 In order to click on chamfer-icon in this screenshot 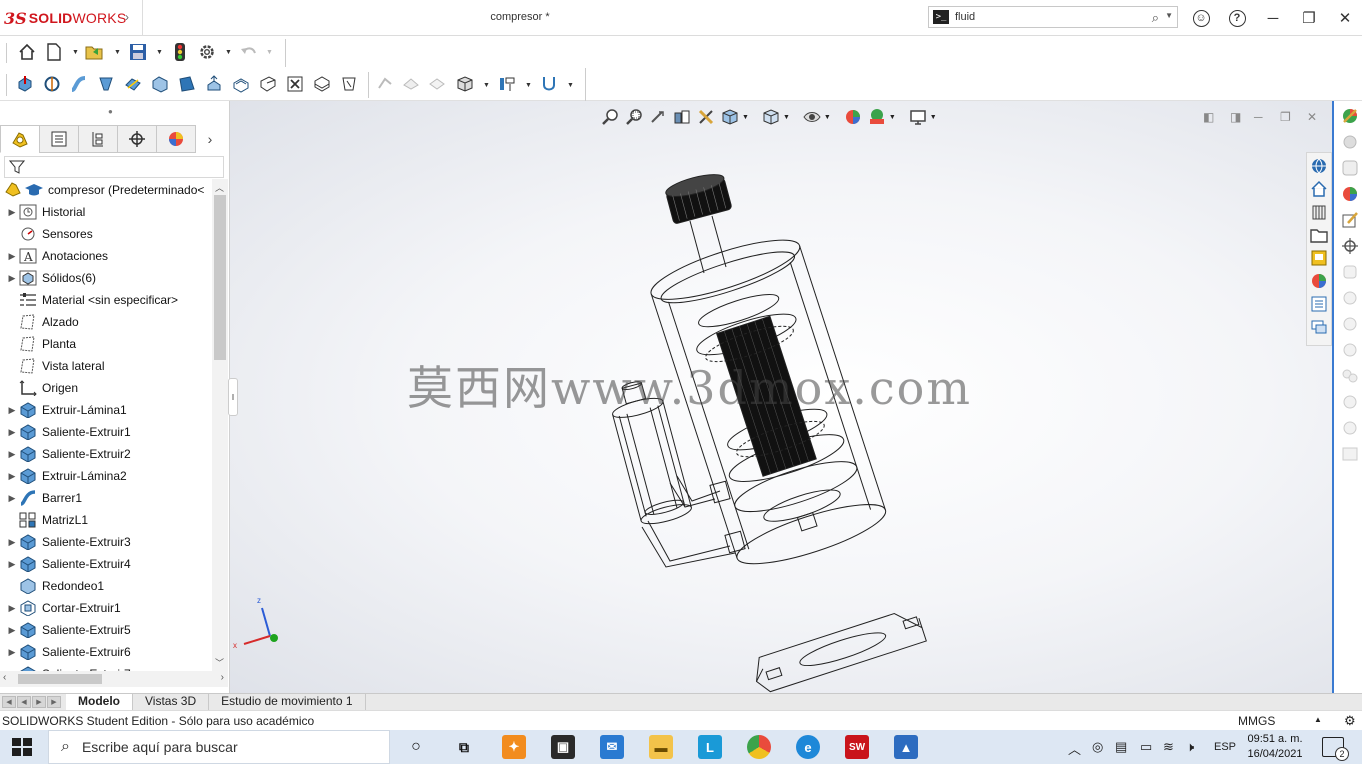, I will do `click(187, 84)`.